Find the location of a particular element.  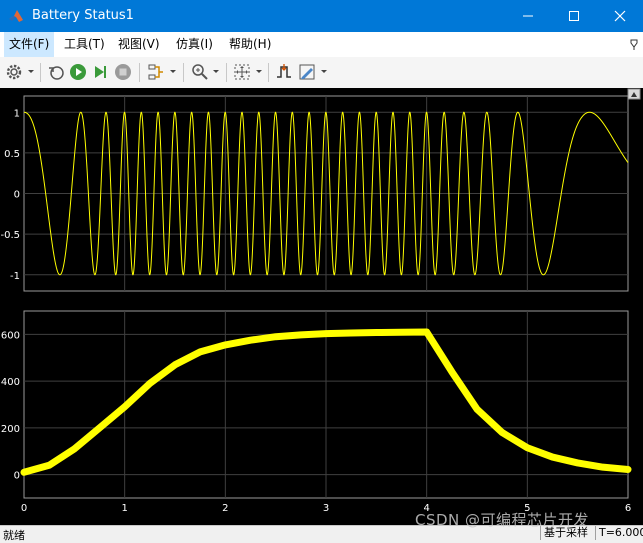

restore-button is located at coordinates (56, 72).